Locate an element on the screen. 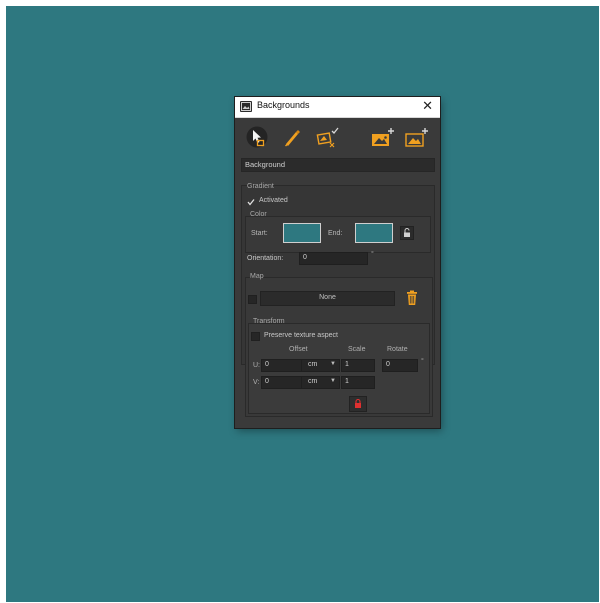 The width and height of the screenshot is (600, 603). end-color-swatch is located at coordinates (374, 233).